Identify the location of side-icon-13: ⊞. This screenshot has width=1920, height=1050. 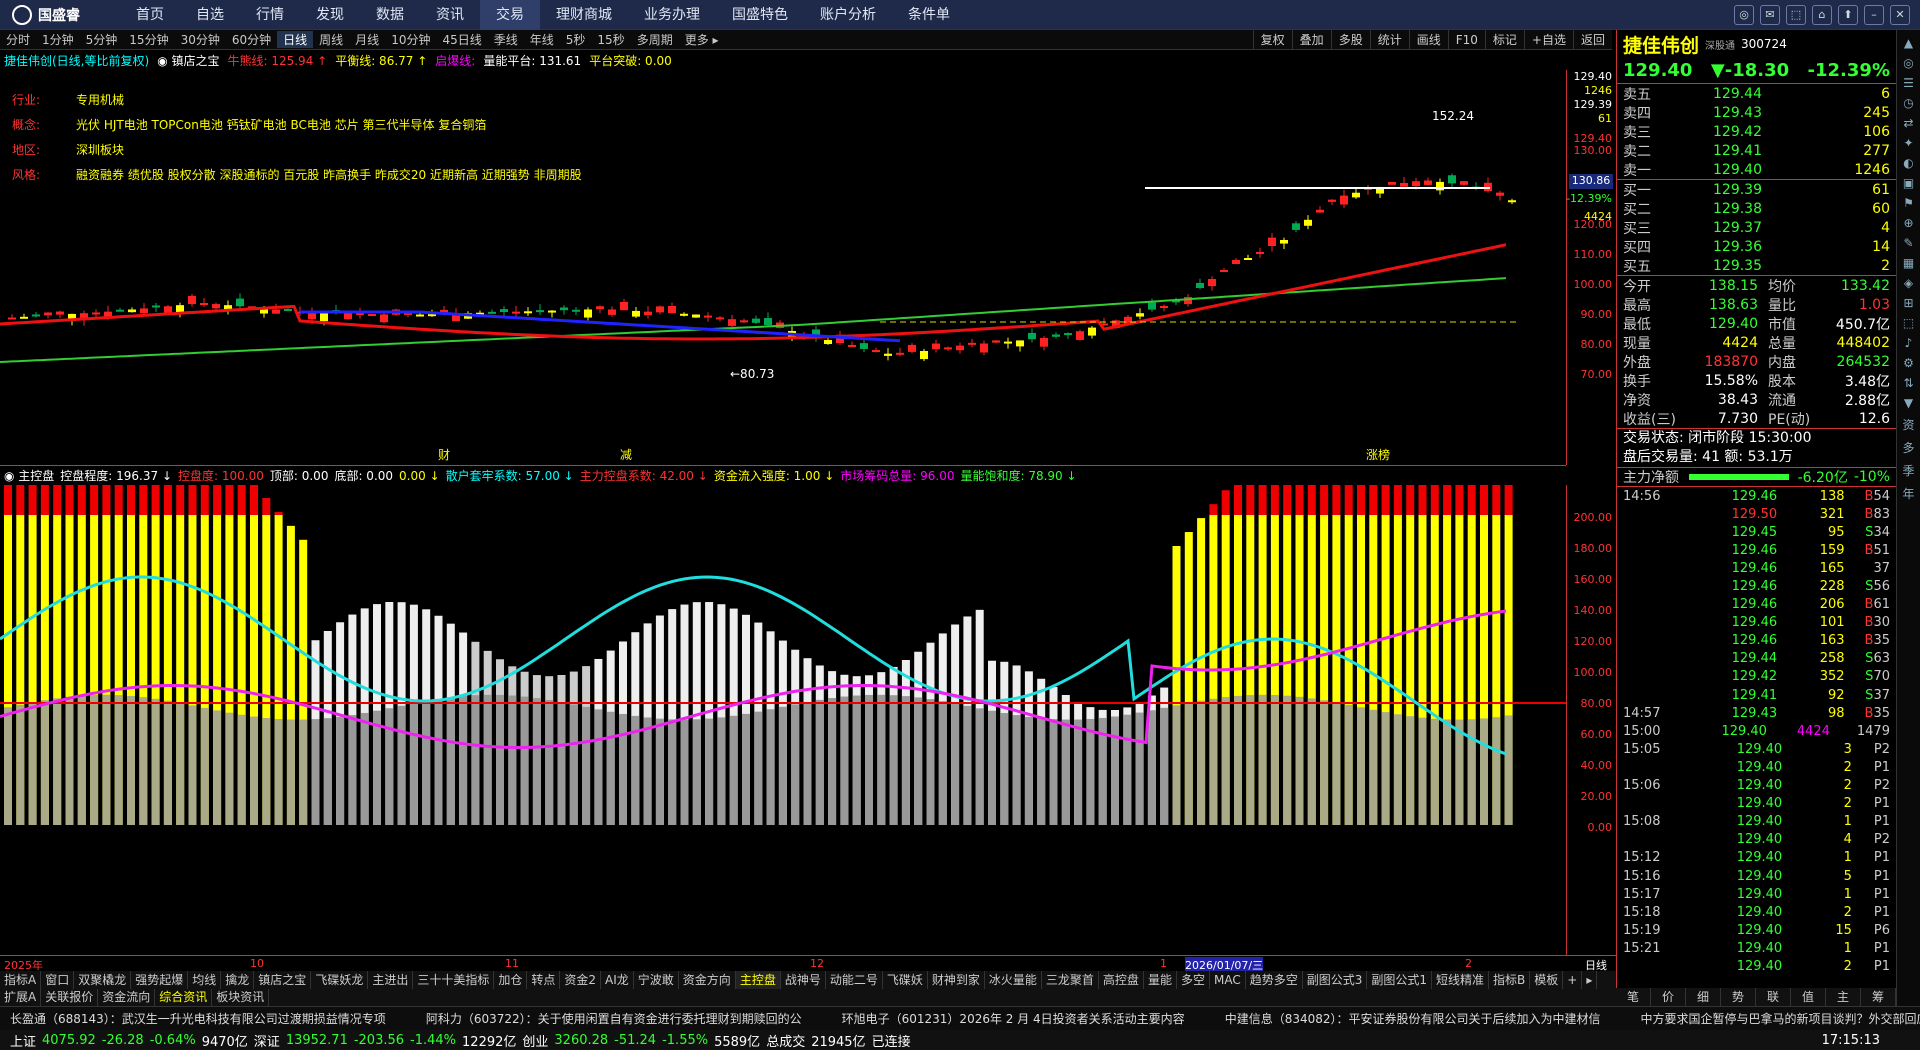
(1908, 303).